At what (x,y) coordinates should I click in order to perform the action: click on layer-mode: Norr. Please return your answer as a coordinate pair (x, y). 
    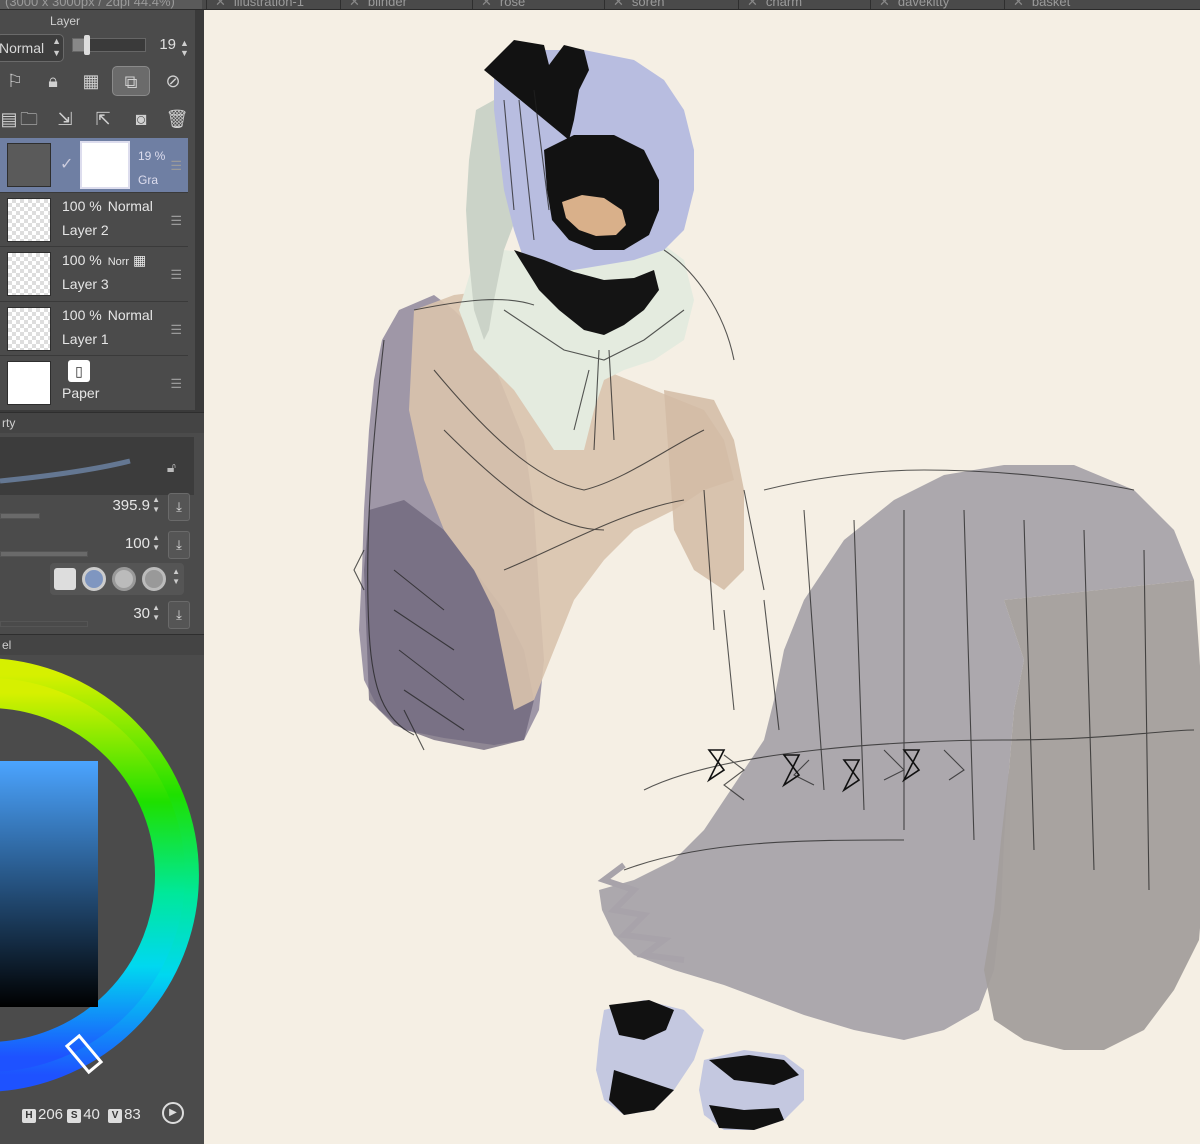
    Looking at the image, I should click on (118, 262).